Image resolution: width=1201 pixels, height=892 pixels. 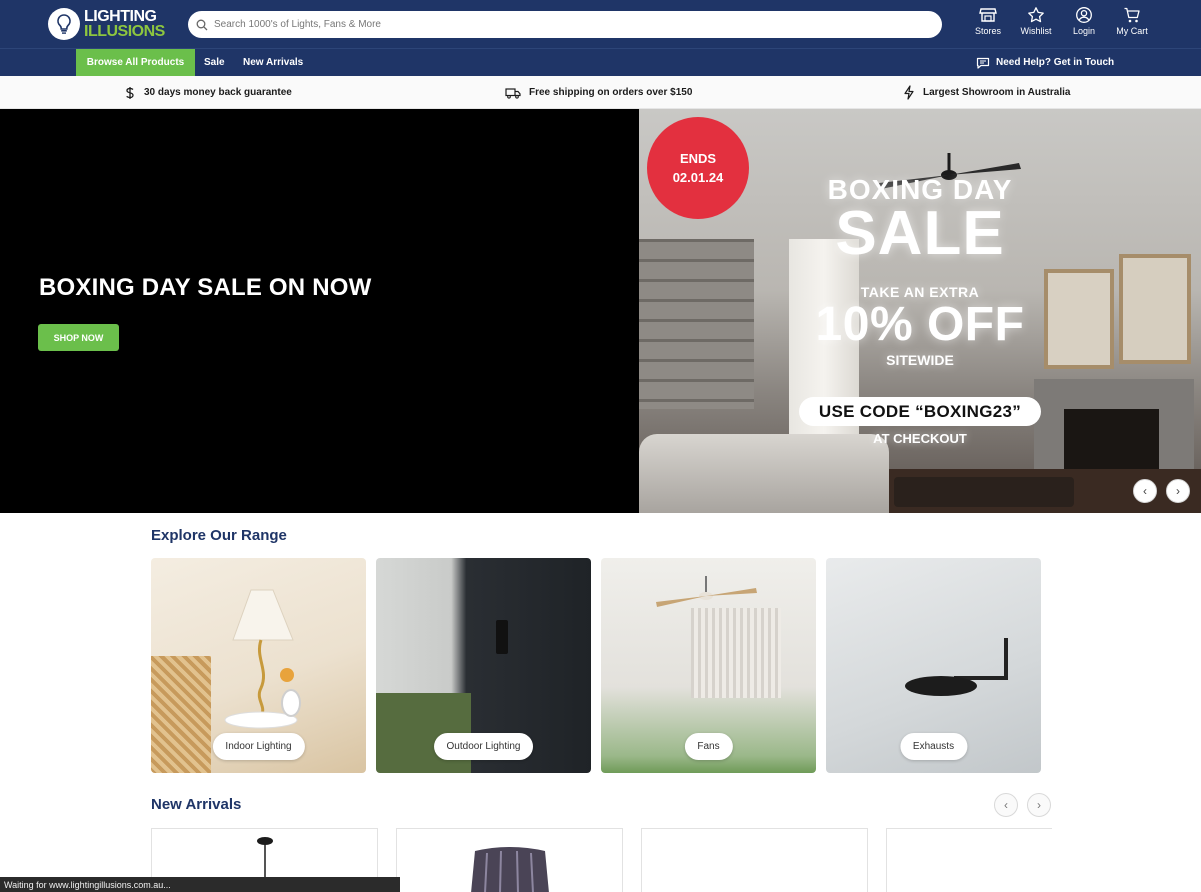 What do you see at coordinates (196, 804) in the screenshot?
I see `new-arrivals-title: New Arrivals` at bounding box center [196, 804].